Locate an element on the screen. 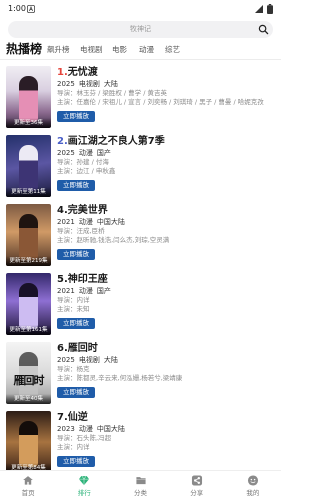 The width and height of the screenshot is (320, 500). item-title: 7.仙逆 is located at coordinates (72, 418).